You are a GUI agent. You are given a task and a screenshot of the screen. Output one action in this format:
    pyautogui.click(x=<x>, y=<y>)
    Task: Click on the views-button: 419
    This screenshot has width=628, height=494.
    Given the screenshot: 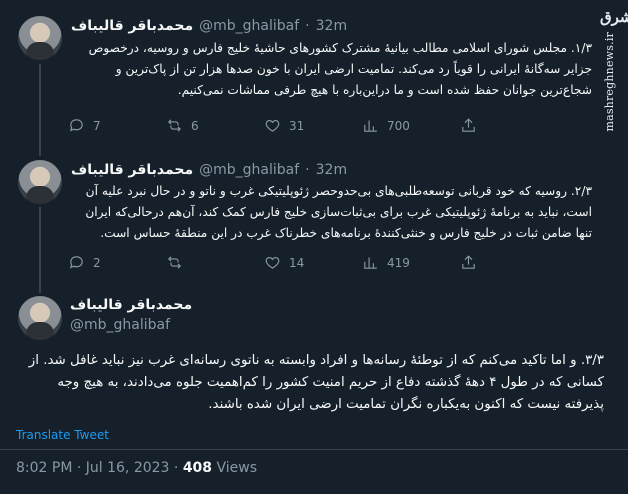 What is the action you would take?
    pyautogui.click(x=411, y=262)
    